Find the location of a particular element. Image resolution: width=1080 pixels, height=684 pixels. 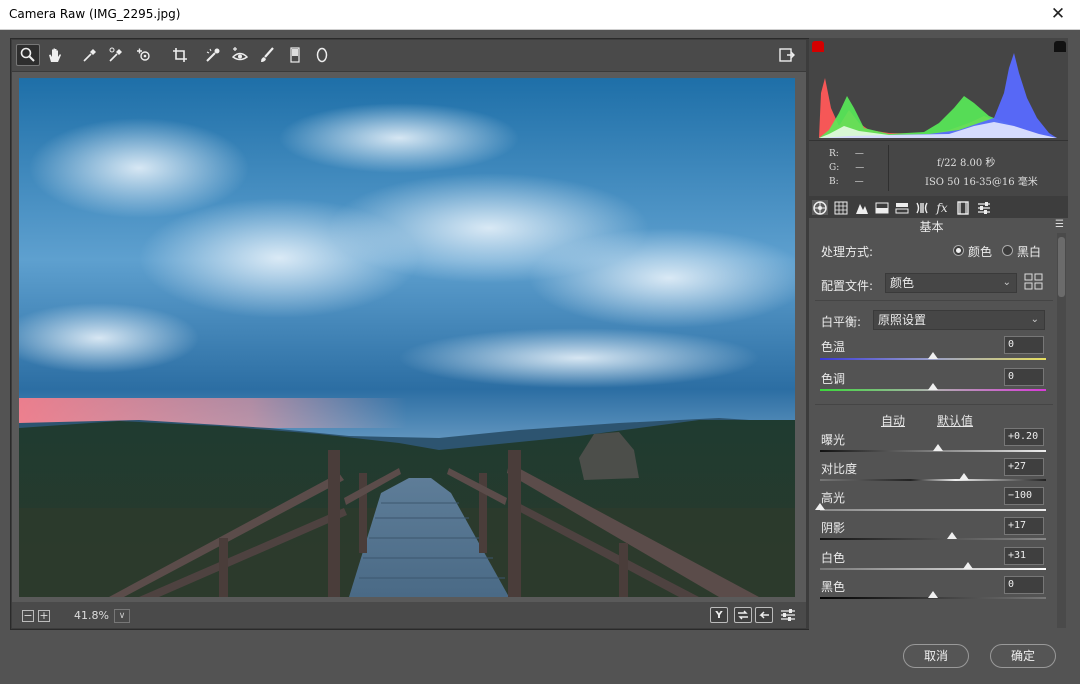

white-balance-icon is located at coordinates (90, 55).